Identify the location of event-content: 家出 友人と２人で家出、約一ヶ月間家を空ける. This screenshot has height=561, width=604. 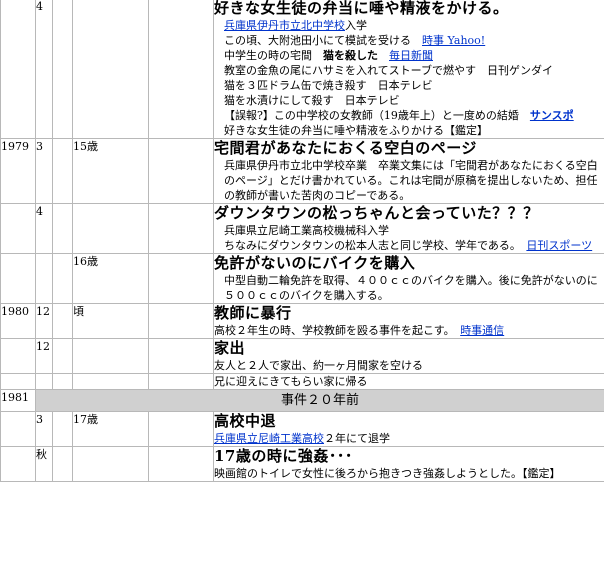
(408, 356).